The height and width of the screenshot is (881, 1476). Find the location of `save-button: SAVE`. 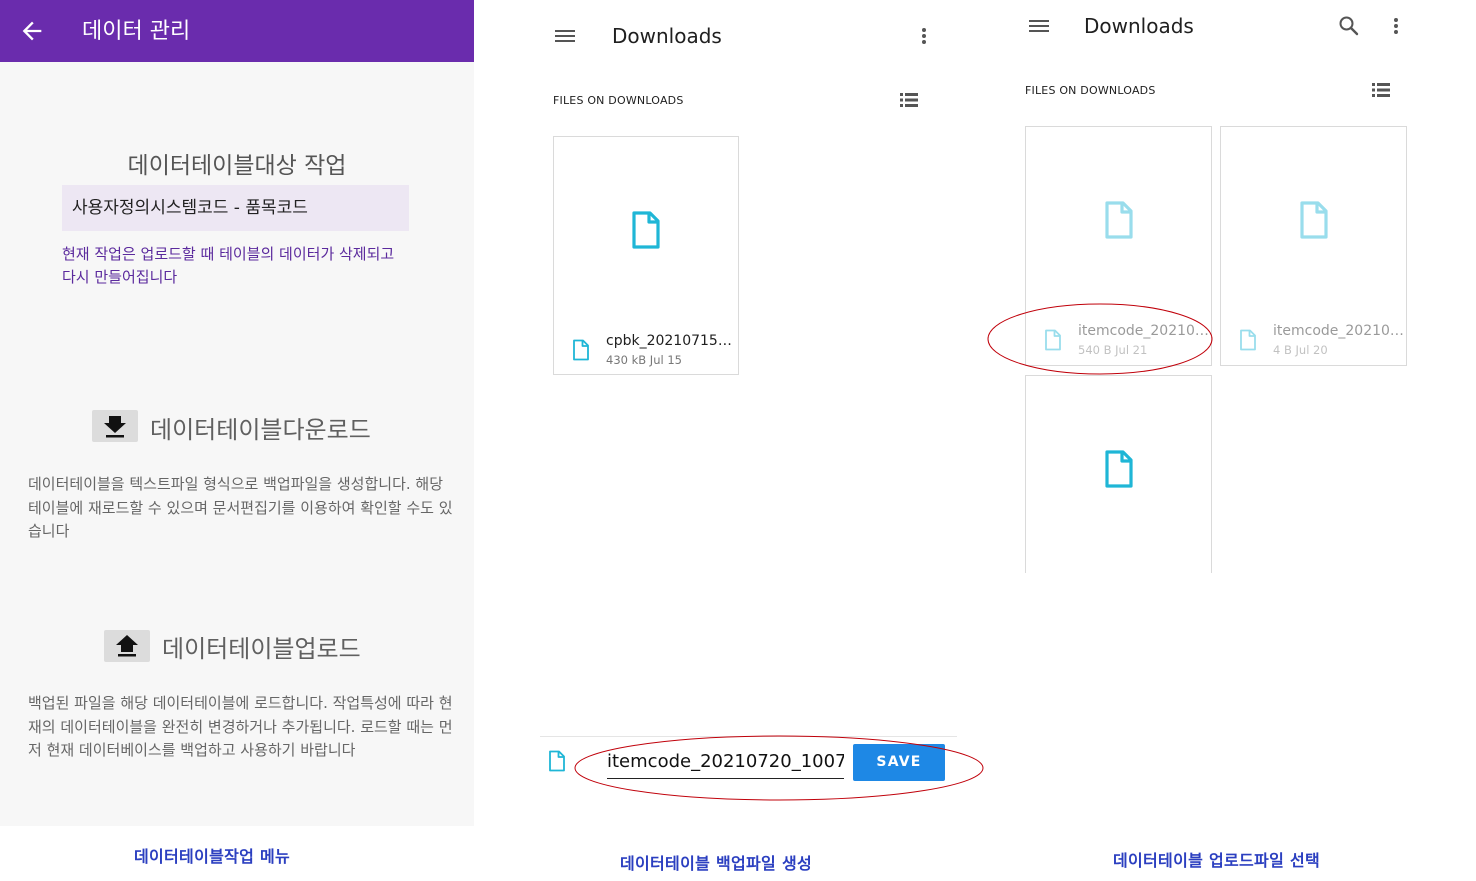

save-button: SAVE is located at coordinates (899, 762).